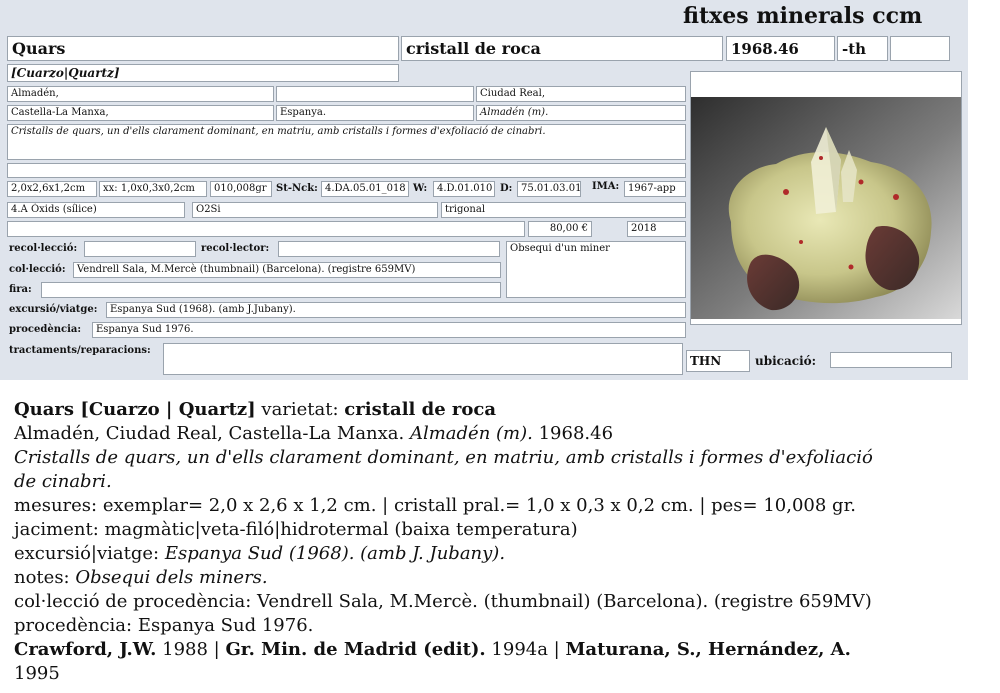  I want to click on summary-excursion-label: excursió|viatge:, so click(89, 553).